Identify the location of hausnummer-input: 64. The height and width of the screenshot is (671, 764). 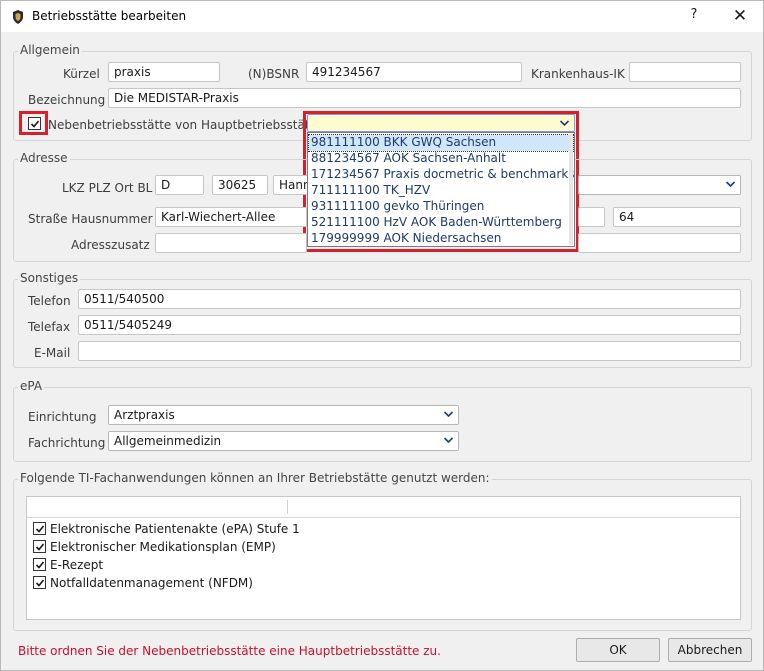
(677, 217).